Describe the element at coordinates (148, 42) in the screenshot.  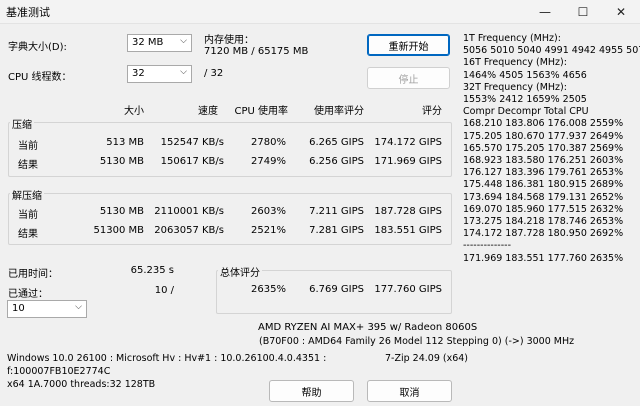
I see `dict-size-value: 32 MB` at that location.